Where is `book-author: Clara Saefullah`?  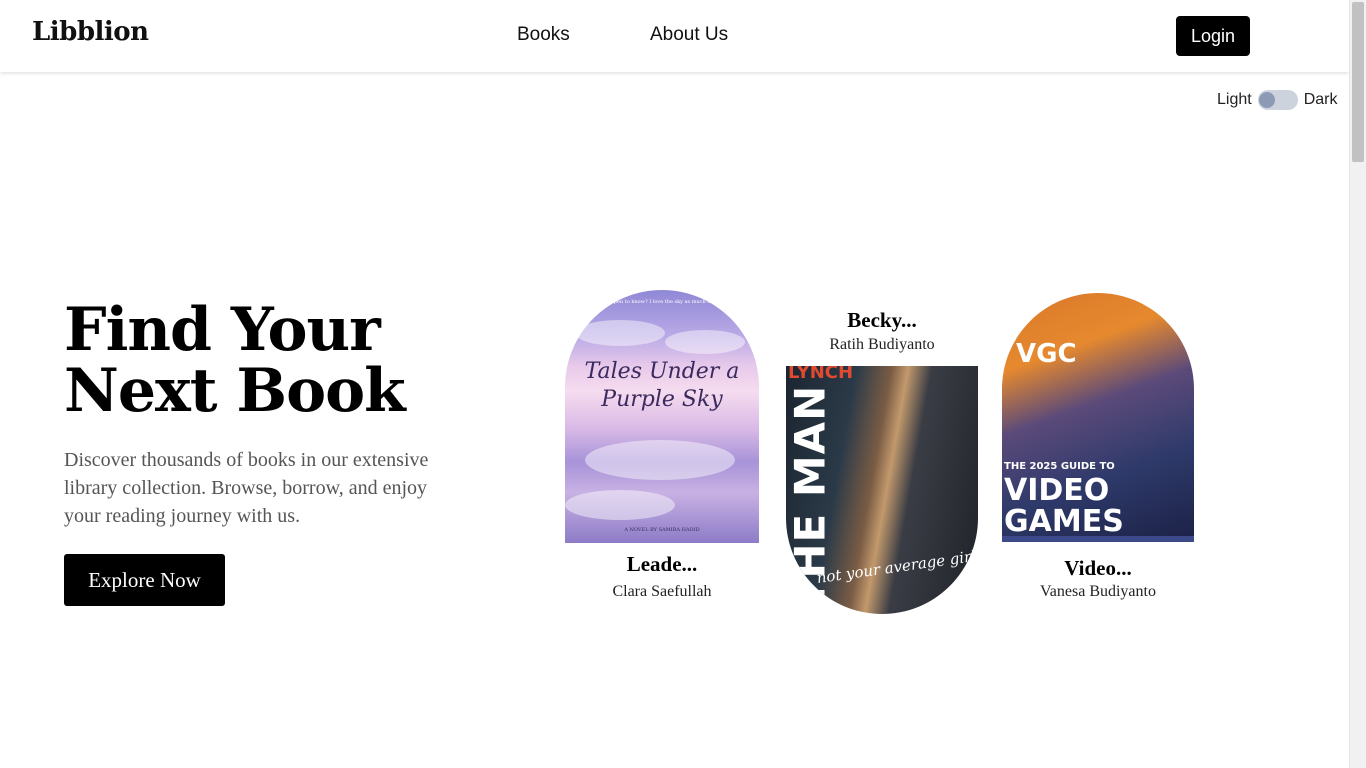
book-author: Clara Saefullah is located at coordinates (662, 591).